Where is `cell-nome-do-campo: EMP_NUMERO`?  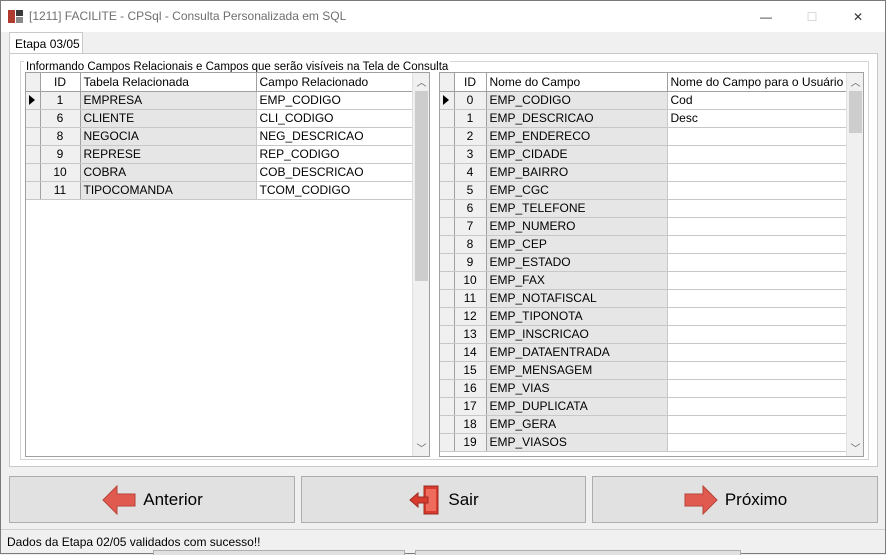
cell-nome-do-campo: EMP_NUMERO is located at coordinates (577, 226).